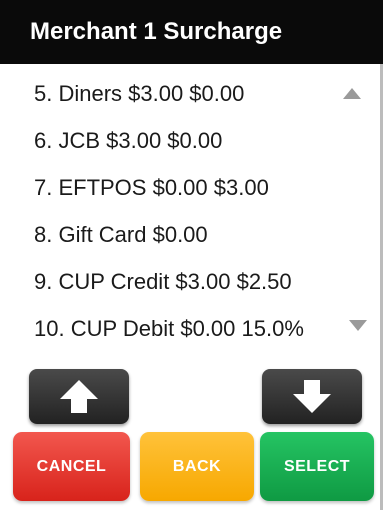  What do you see at coordinates (358, 325) in the screenshot?
I see `triangle-down-icon` at bounding box center [358, 325].